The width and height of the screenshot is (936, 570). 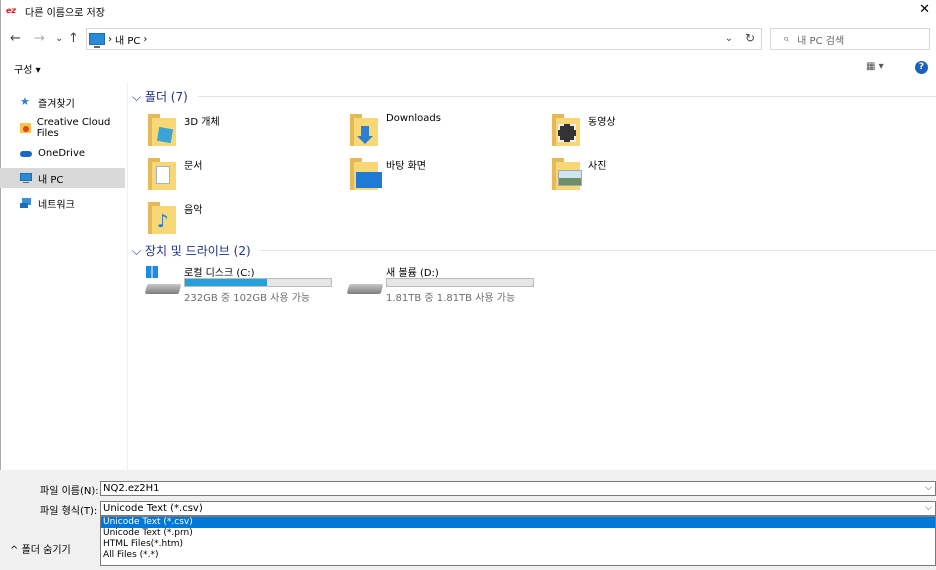 What do you see at coordinates (127, 39) in the screenshot?
I see `breadcrumb-my-pc: 내 PC` at bounding box center [127, 39].